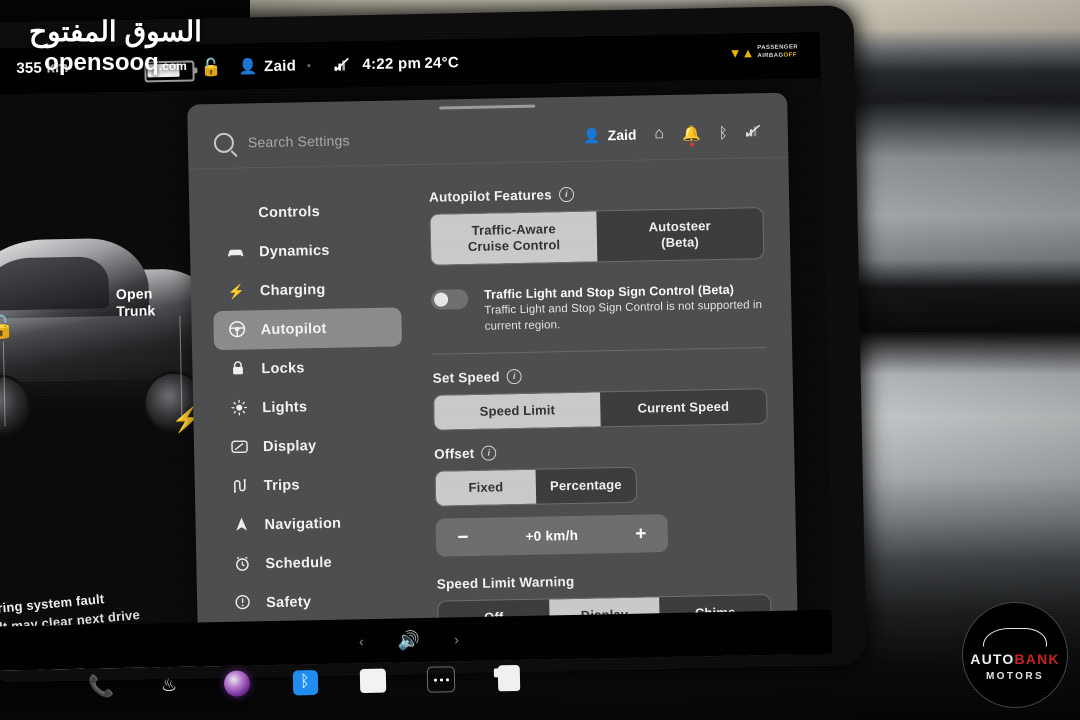  Describe the element at coordinates (741, 53) in the screenshot. I see `airbag-figure-icon: ▼▲` at that location.